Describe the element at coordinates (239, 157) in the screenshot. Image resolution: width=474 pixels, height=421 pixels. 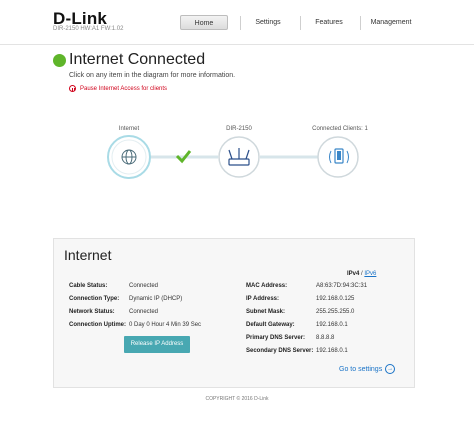
I see `router-node` at that location.